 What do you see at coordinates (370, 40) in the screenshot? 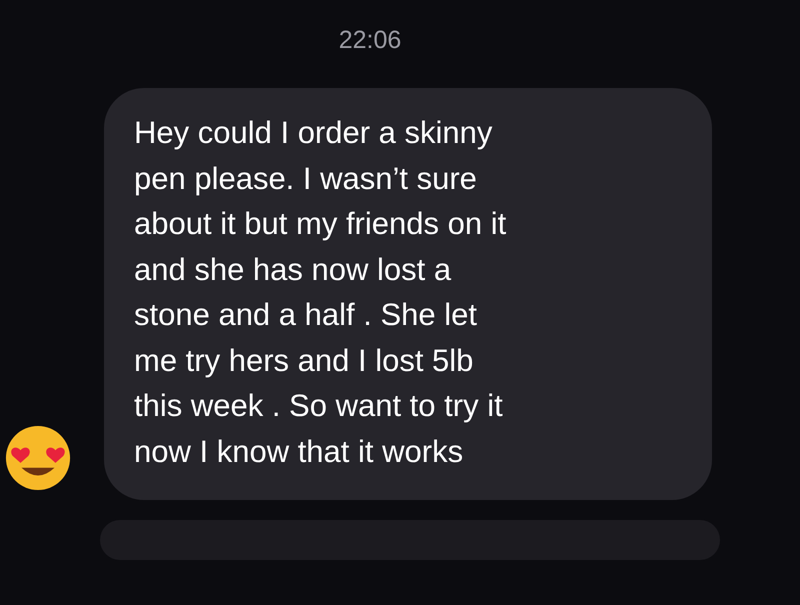
I see `timestamp: 22:06` at bounding box center [370, 40].